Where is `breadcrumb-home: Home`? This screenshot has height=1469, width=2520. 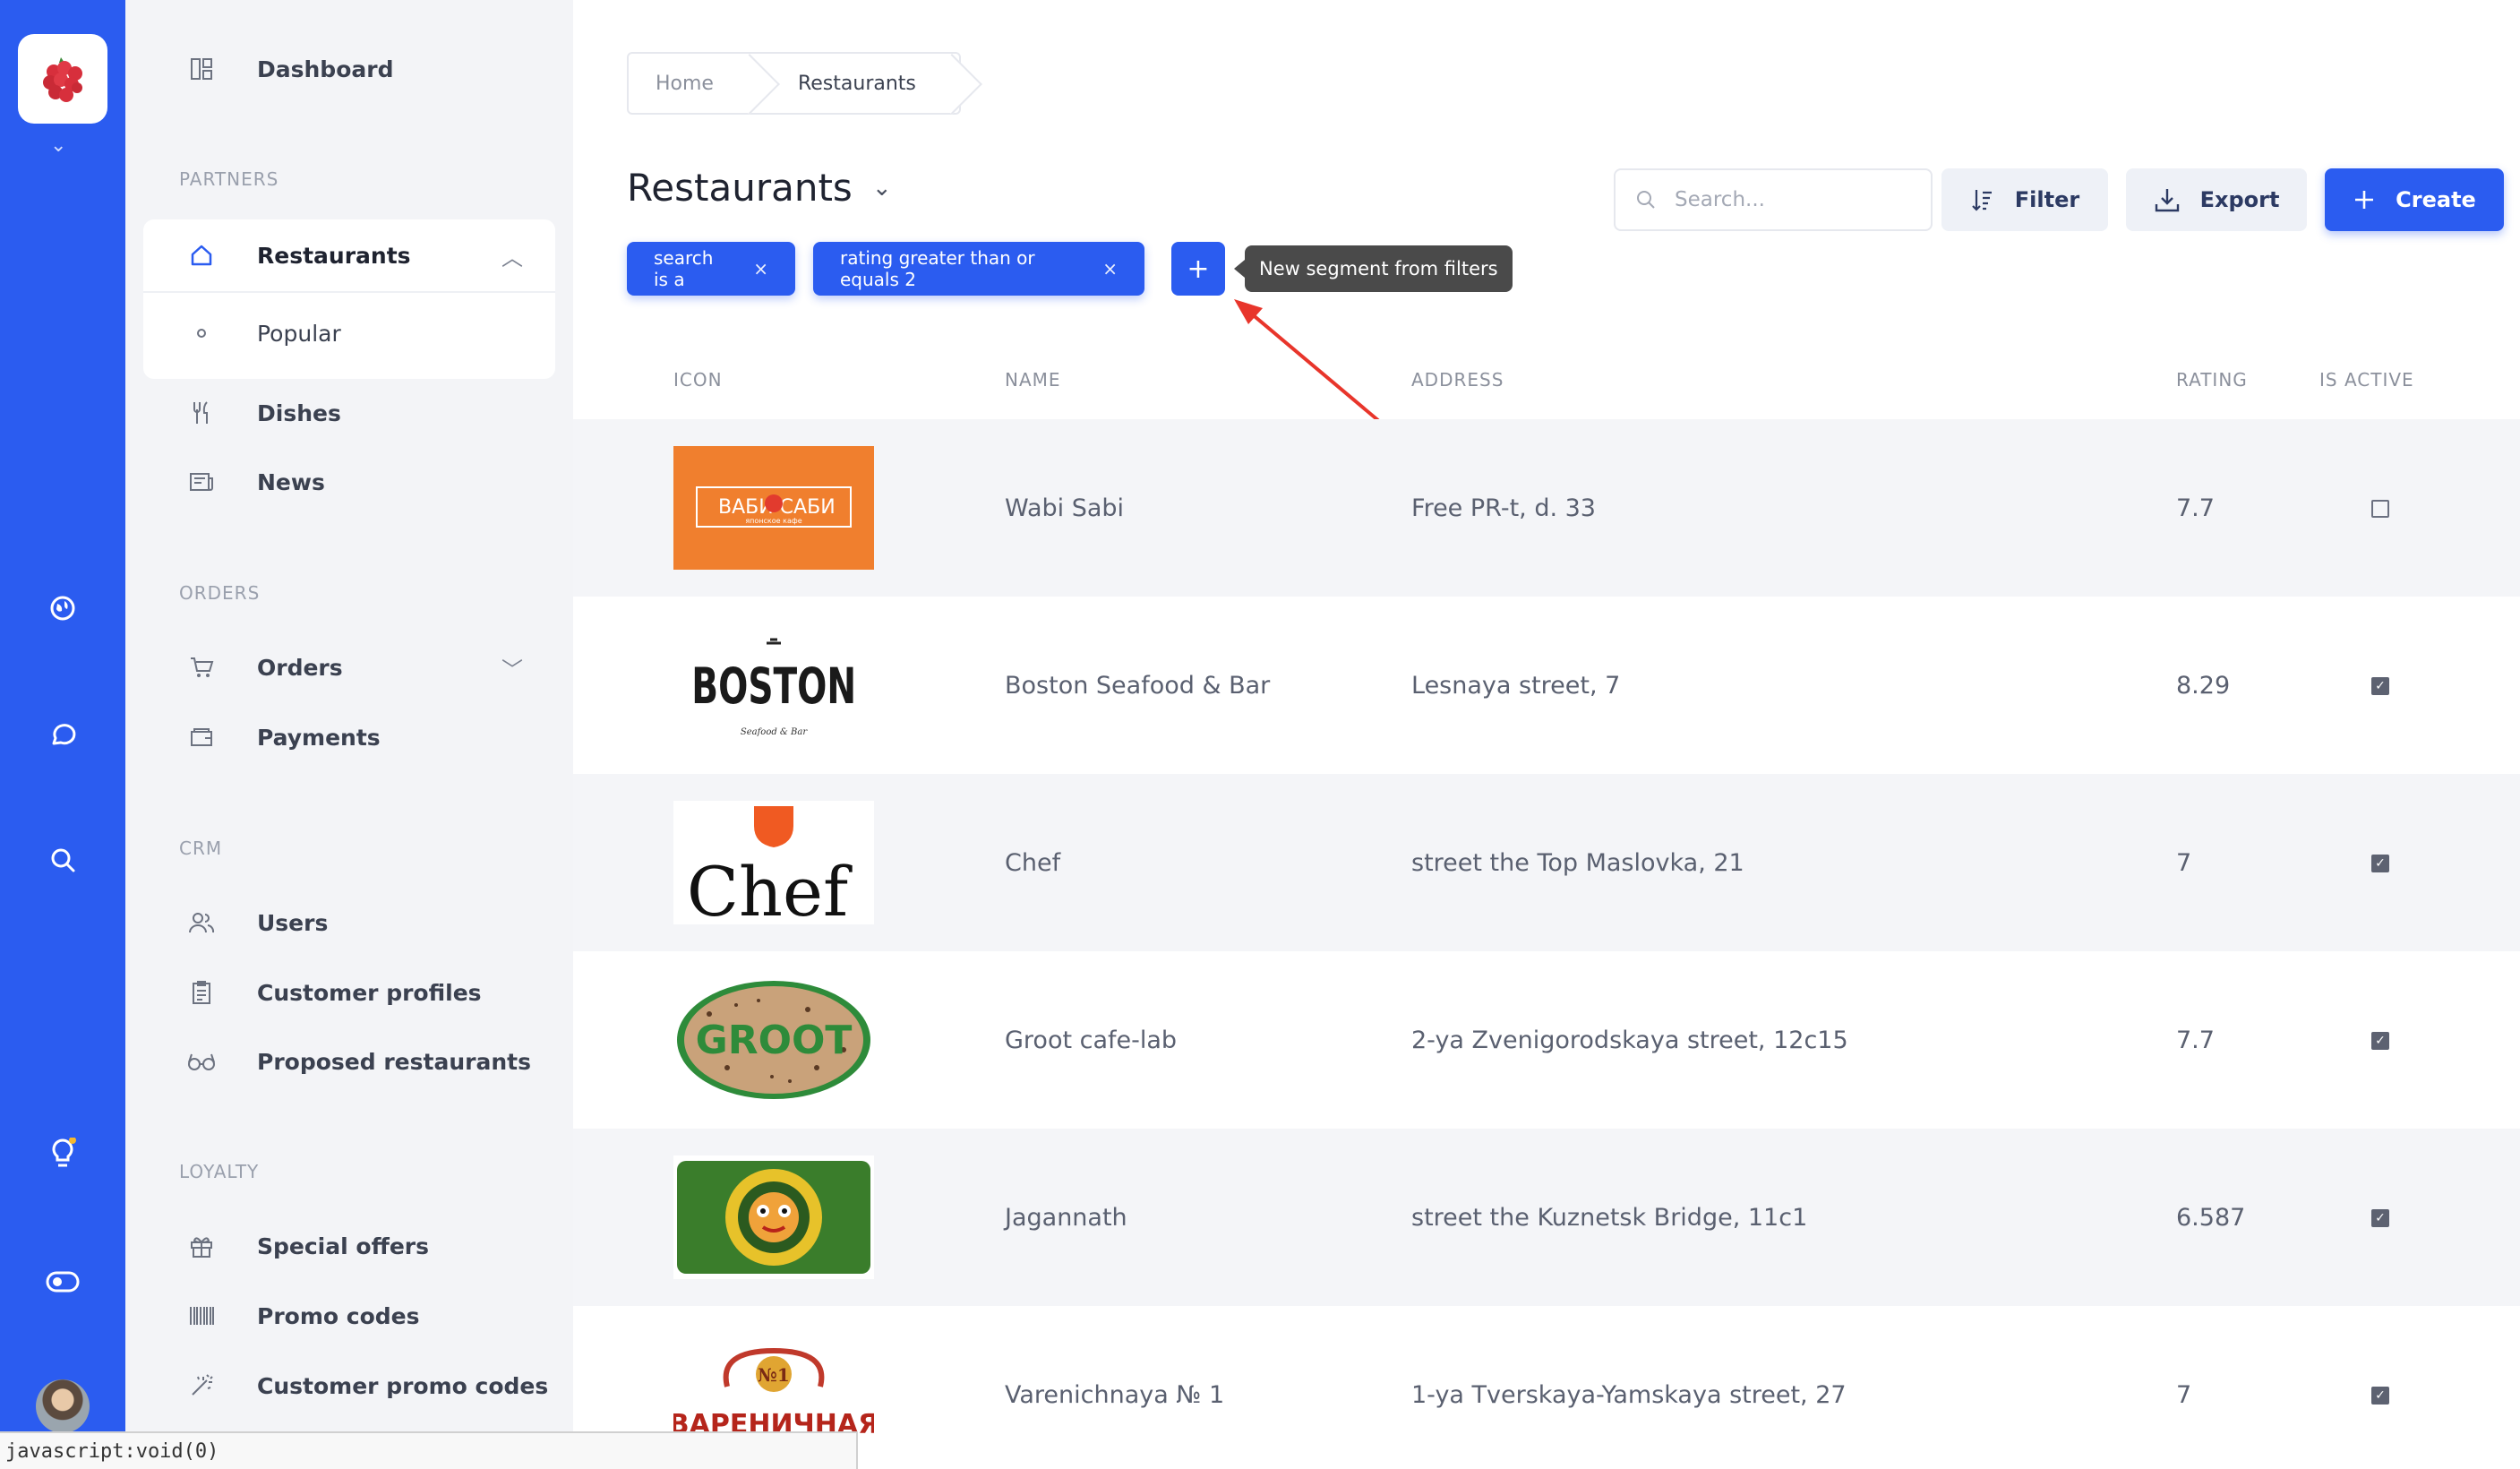 breadcrumb-home: Home is located at coordinates (693, 84).